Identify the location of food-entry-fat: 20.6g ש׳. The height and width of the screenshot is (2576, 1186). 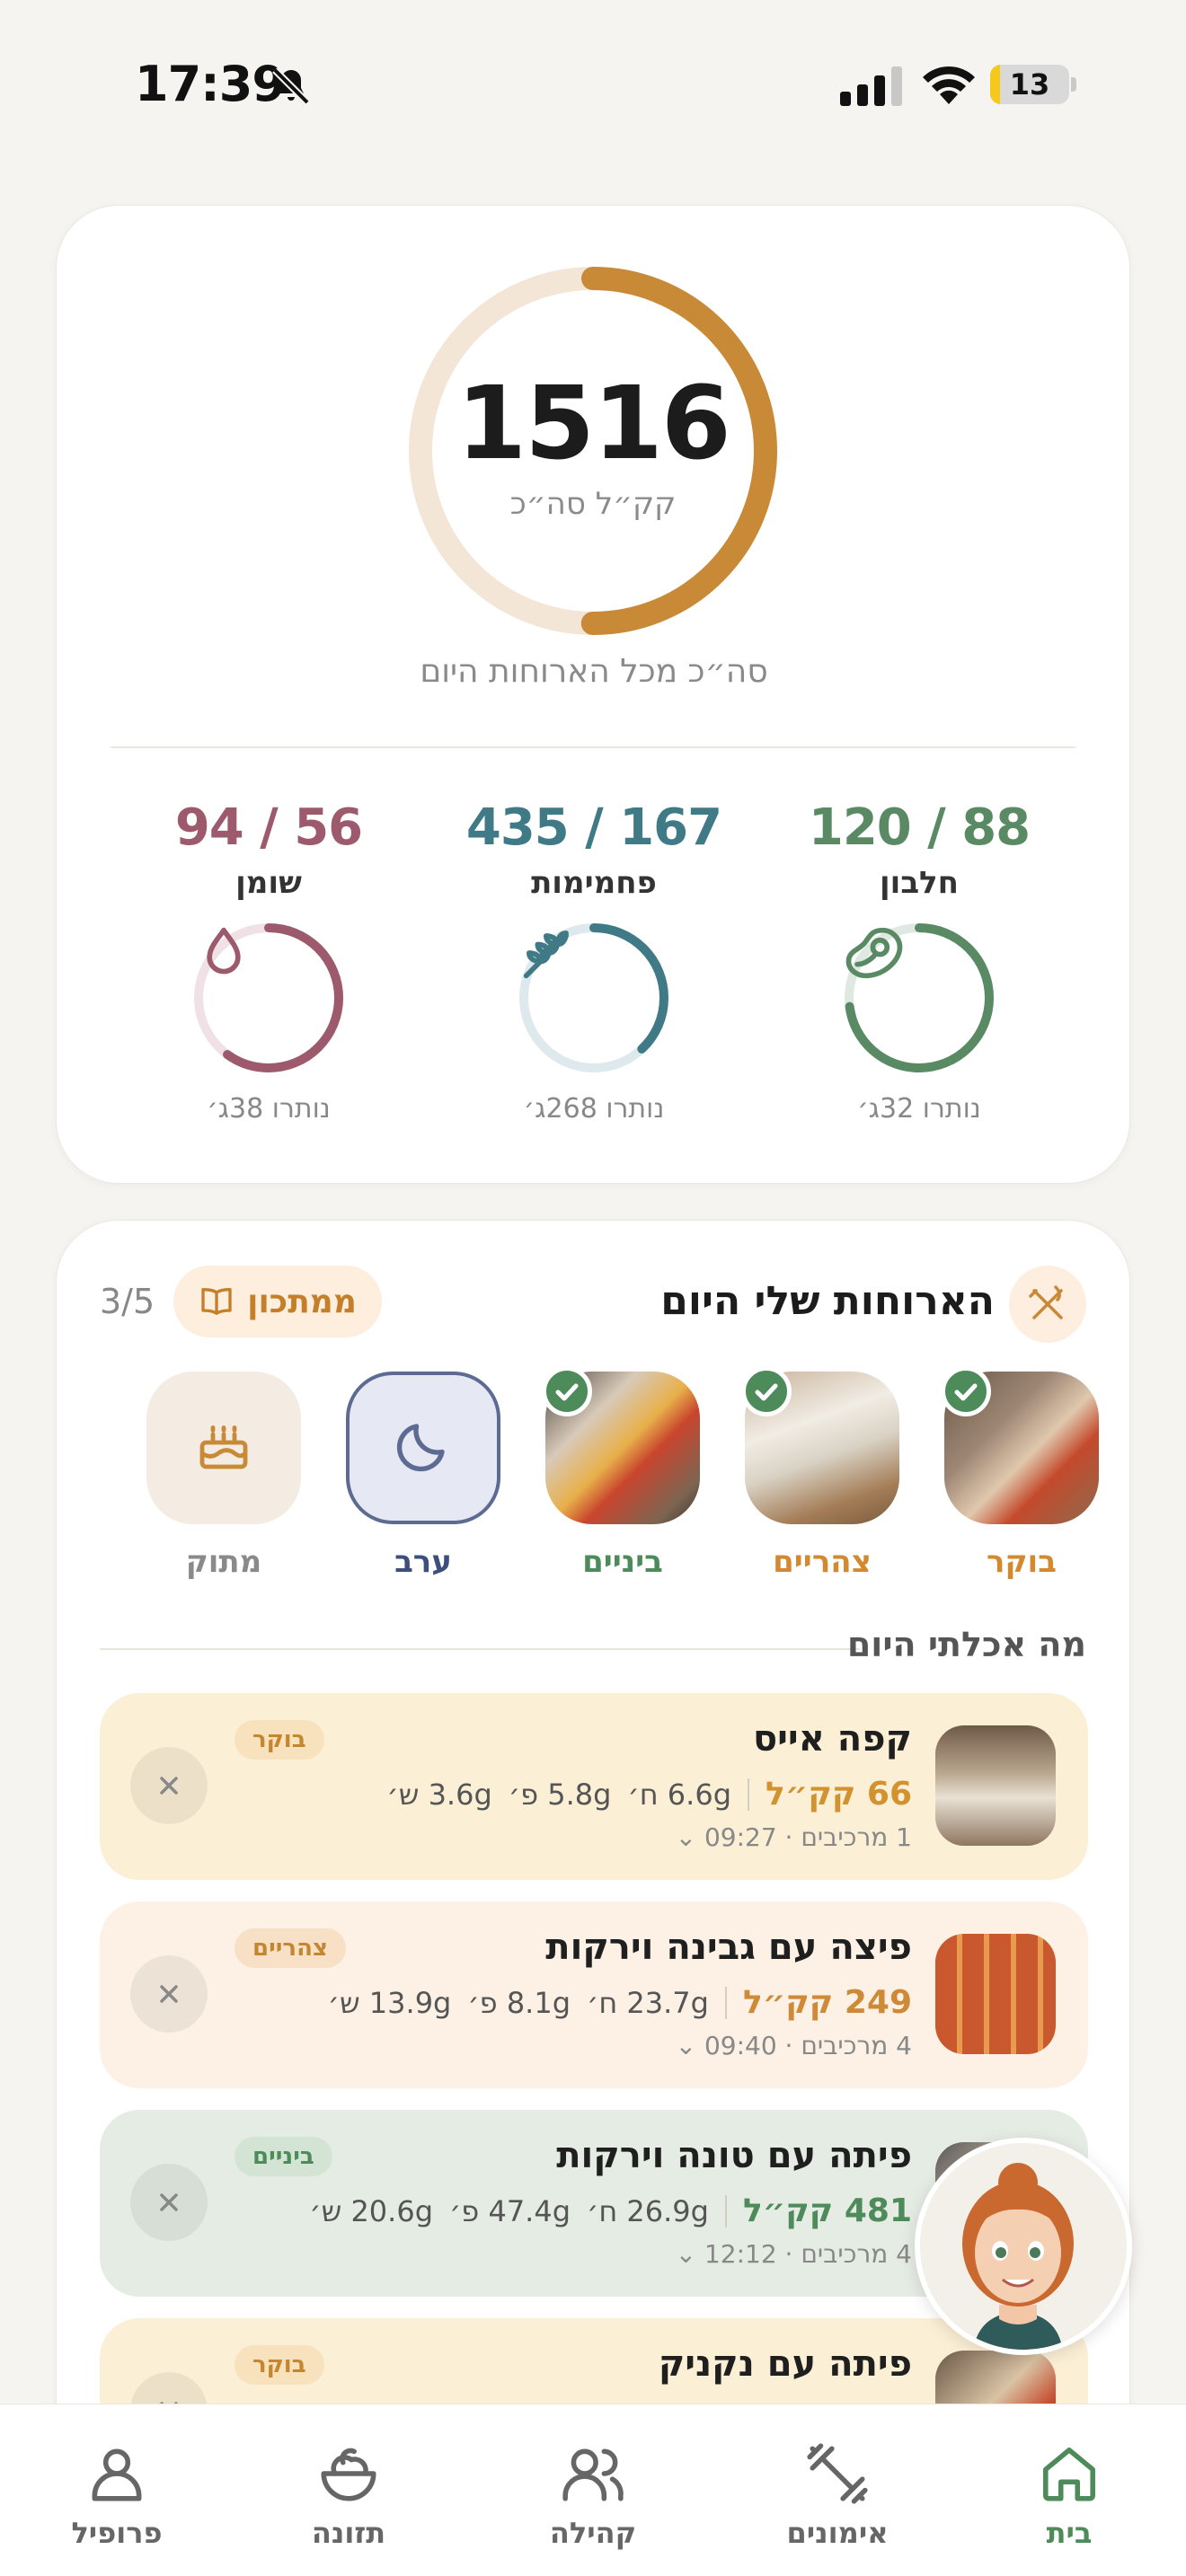
(371, 2210).